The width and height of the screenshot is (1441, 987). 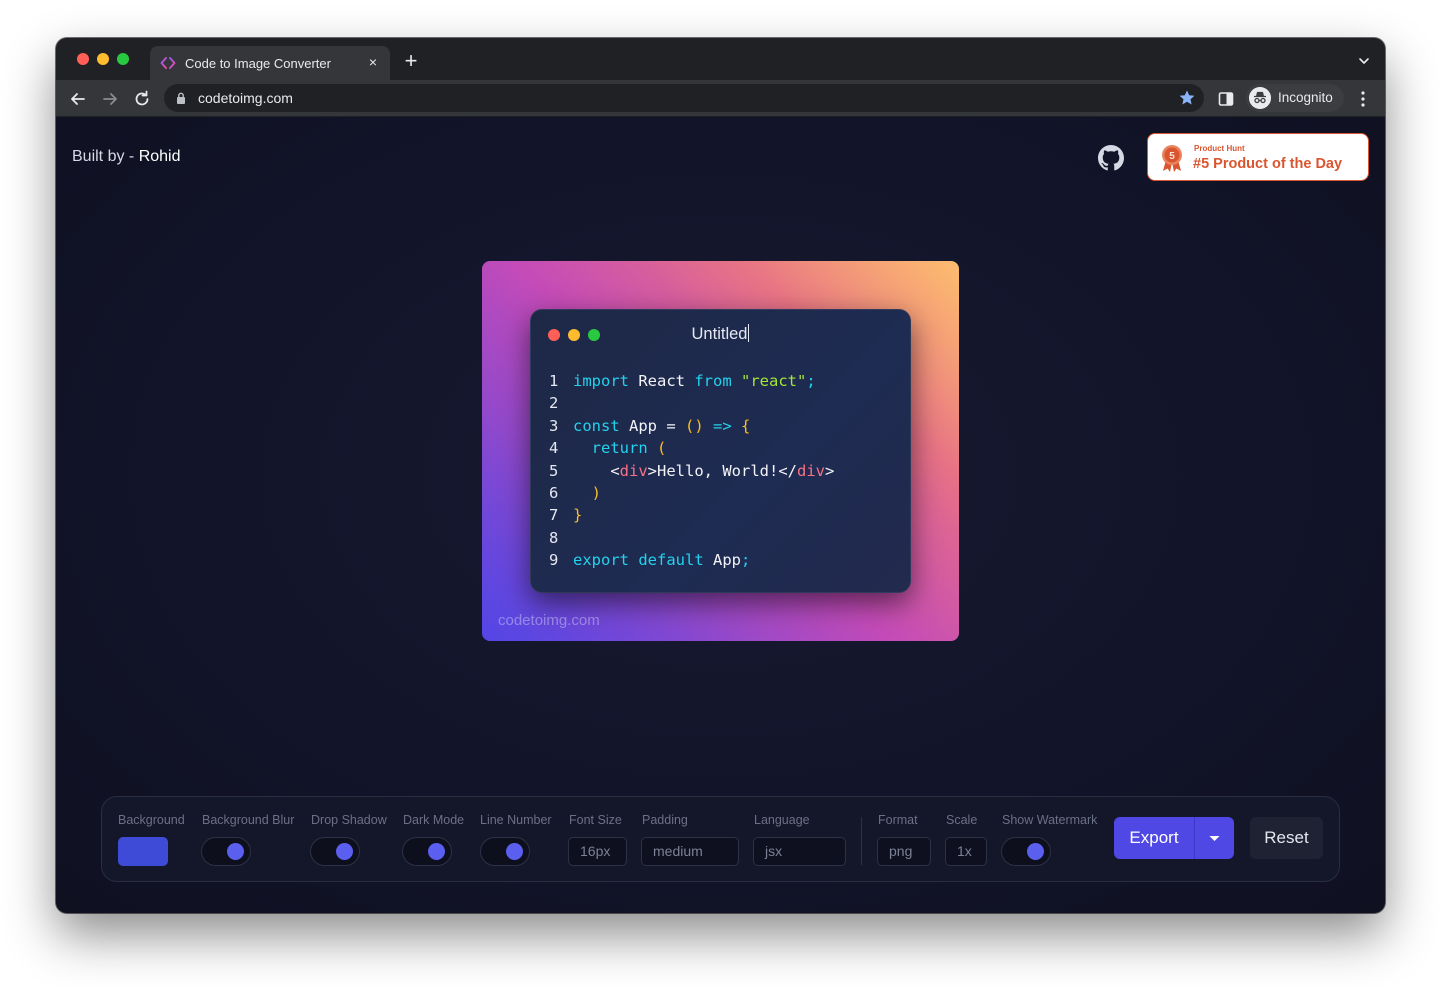 What do you see at coordinates (904, 851) in the screenshot?
I see `format-select: png` at bounding box center [904, 851].